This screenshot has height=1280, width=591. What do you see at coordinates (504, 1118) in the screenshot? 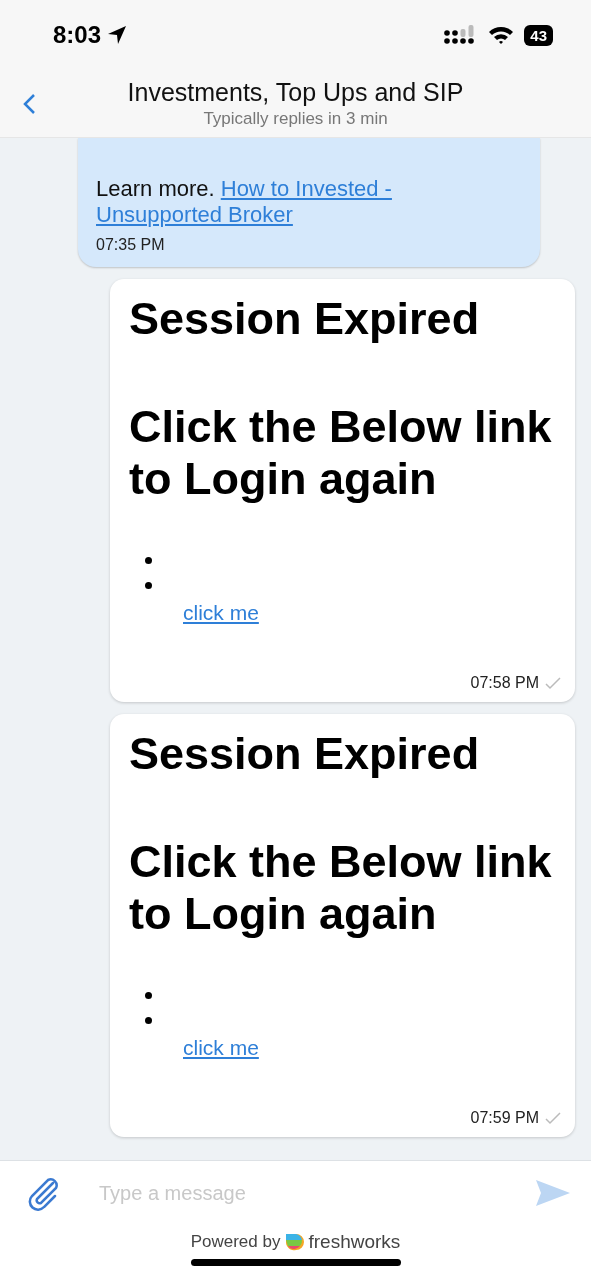
I see `message-time: 07:59 PM` at bounding box center [504, 1118].